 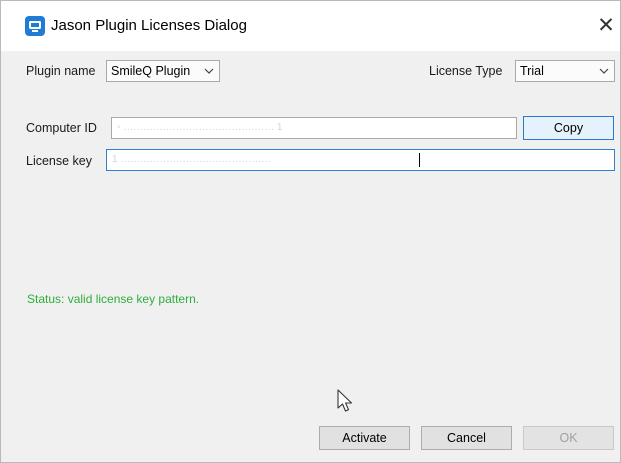 I want to click on computer-id-label: Computer ID, so click(x=61, y=128).